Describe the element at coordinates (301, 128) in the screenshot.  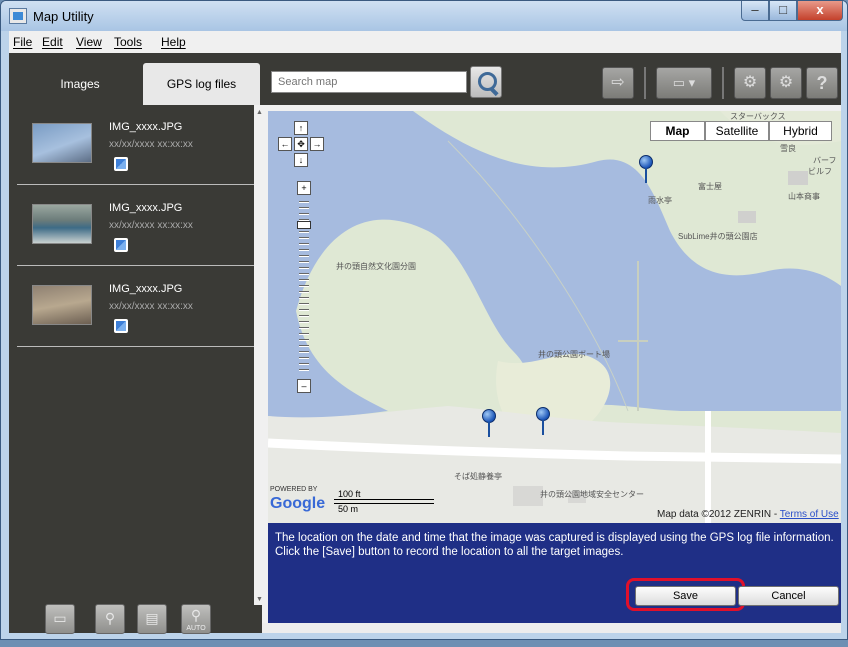
I see `pan-up-button: ↑` at that location.